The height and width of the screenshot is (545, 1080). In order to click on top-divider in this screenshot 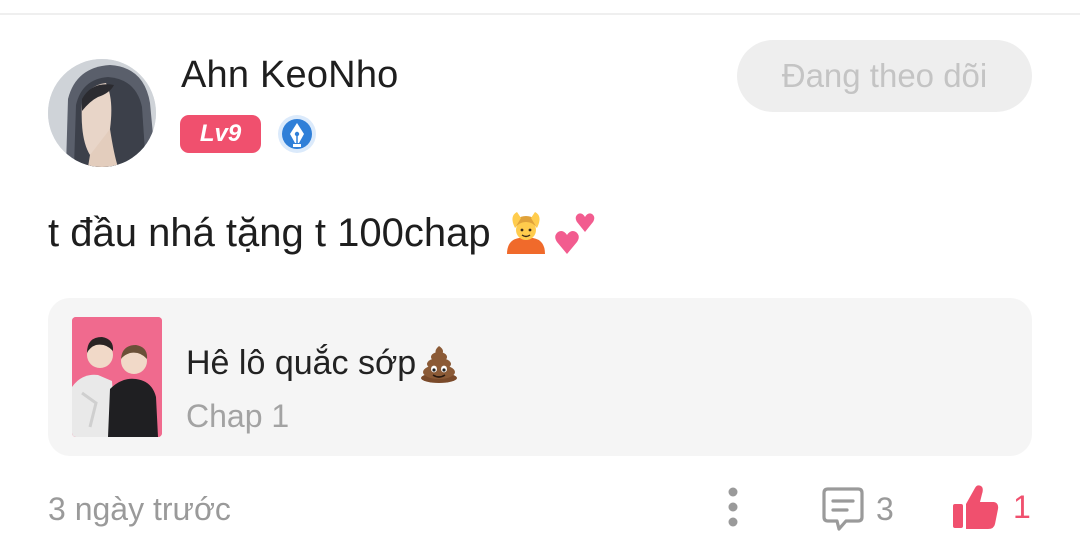, I will do `click(540, 14)`.